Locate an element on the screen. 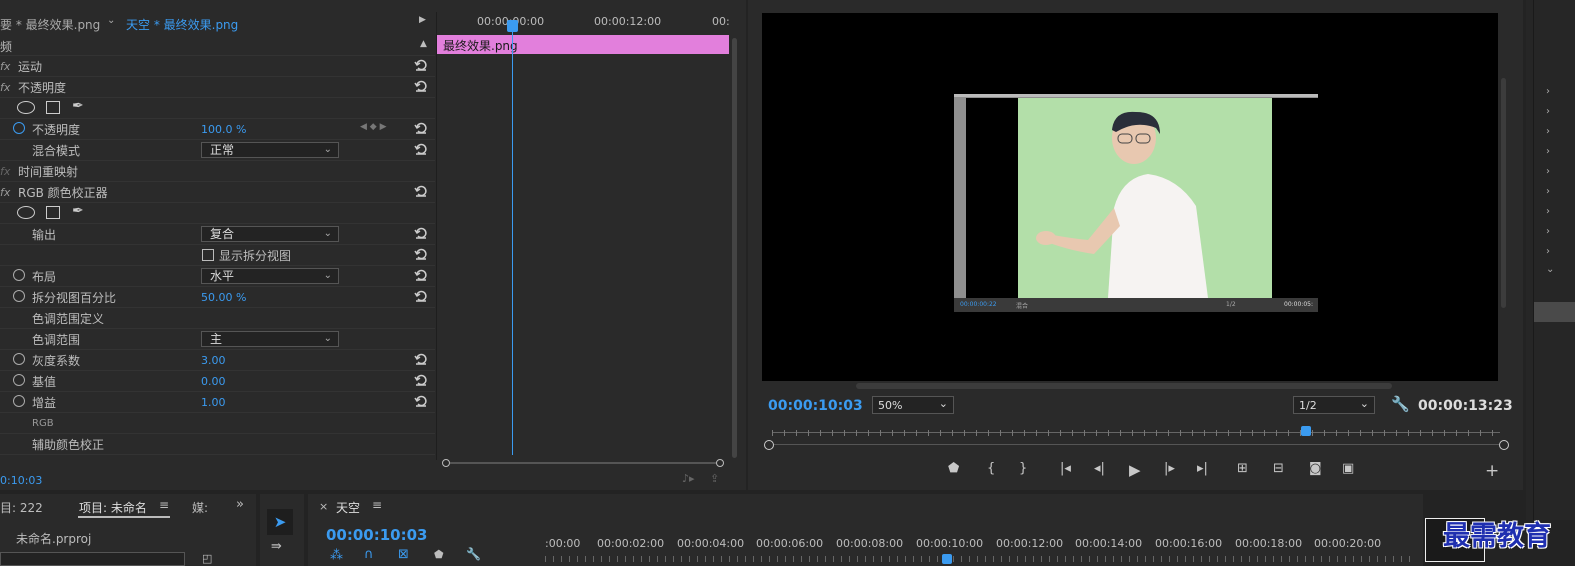 The height and width of the screenshot is (566, 1575). blend-mode-select: 正常 ⌄ is located at coordinates (270, 150).